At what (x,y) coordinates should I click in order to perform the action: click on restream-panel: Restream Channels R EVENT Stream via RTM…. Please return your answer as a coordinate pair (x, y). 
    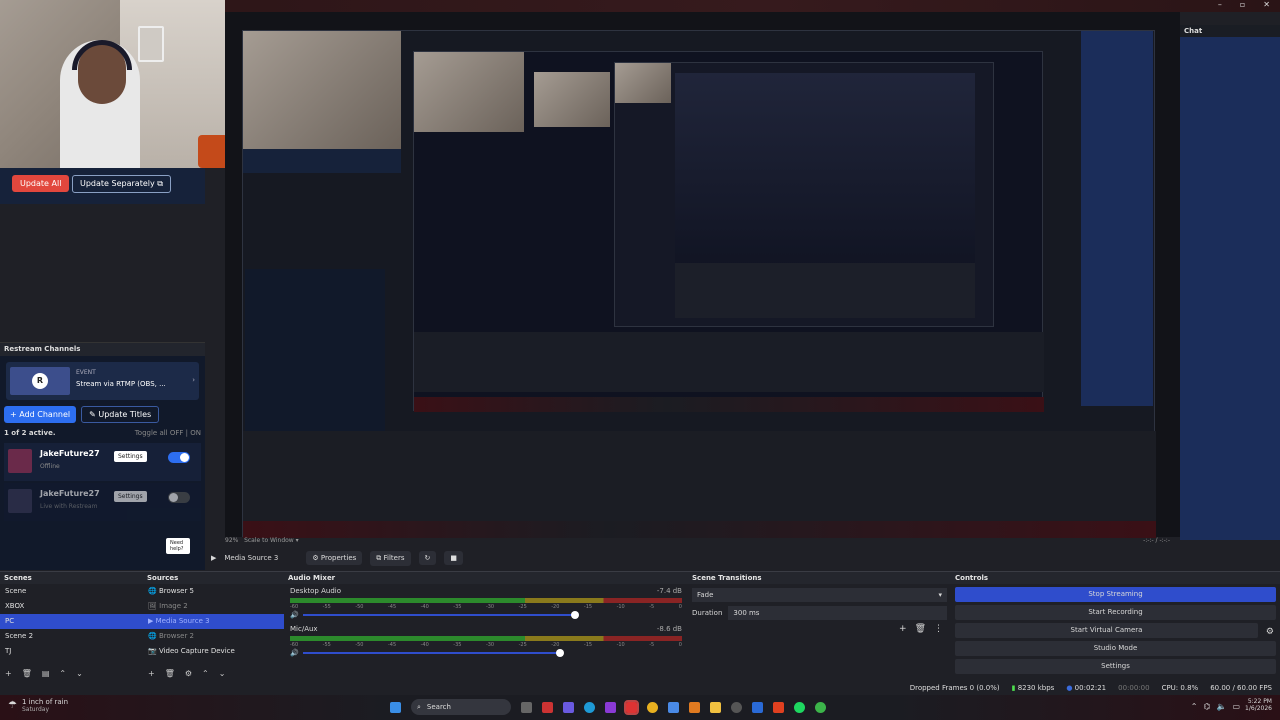
    Looking at the image, I should click on (102, 456).